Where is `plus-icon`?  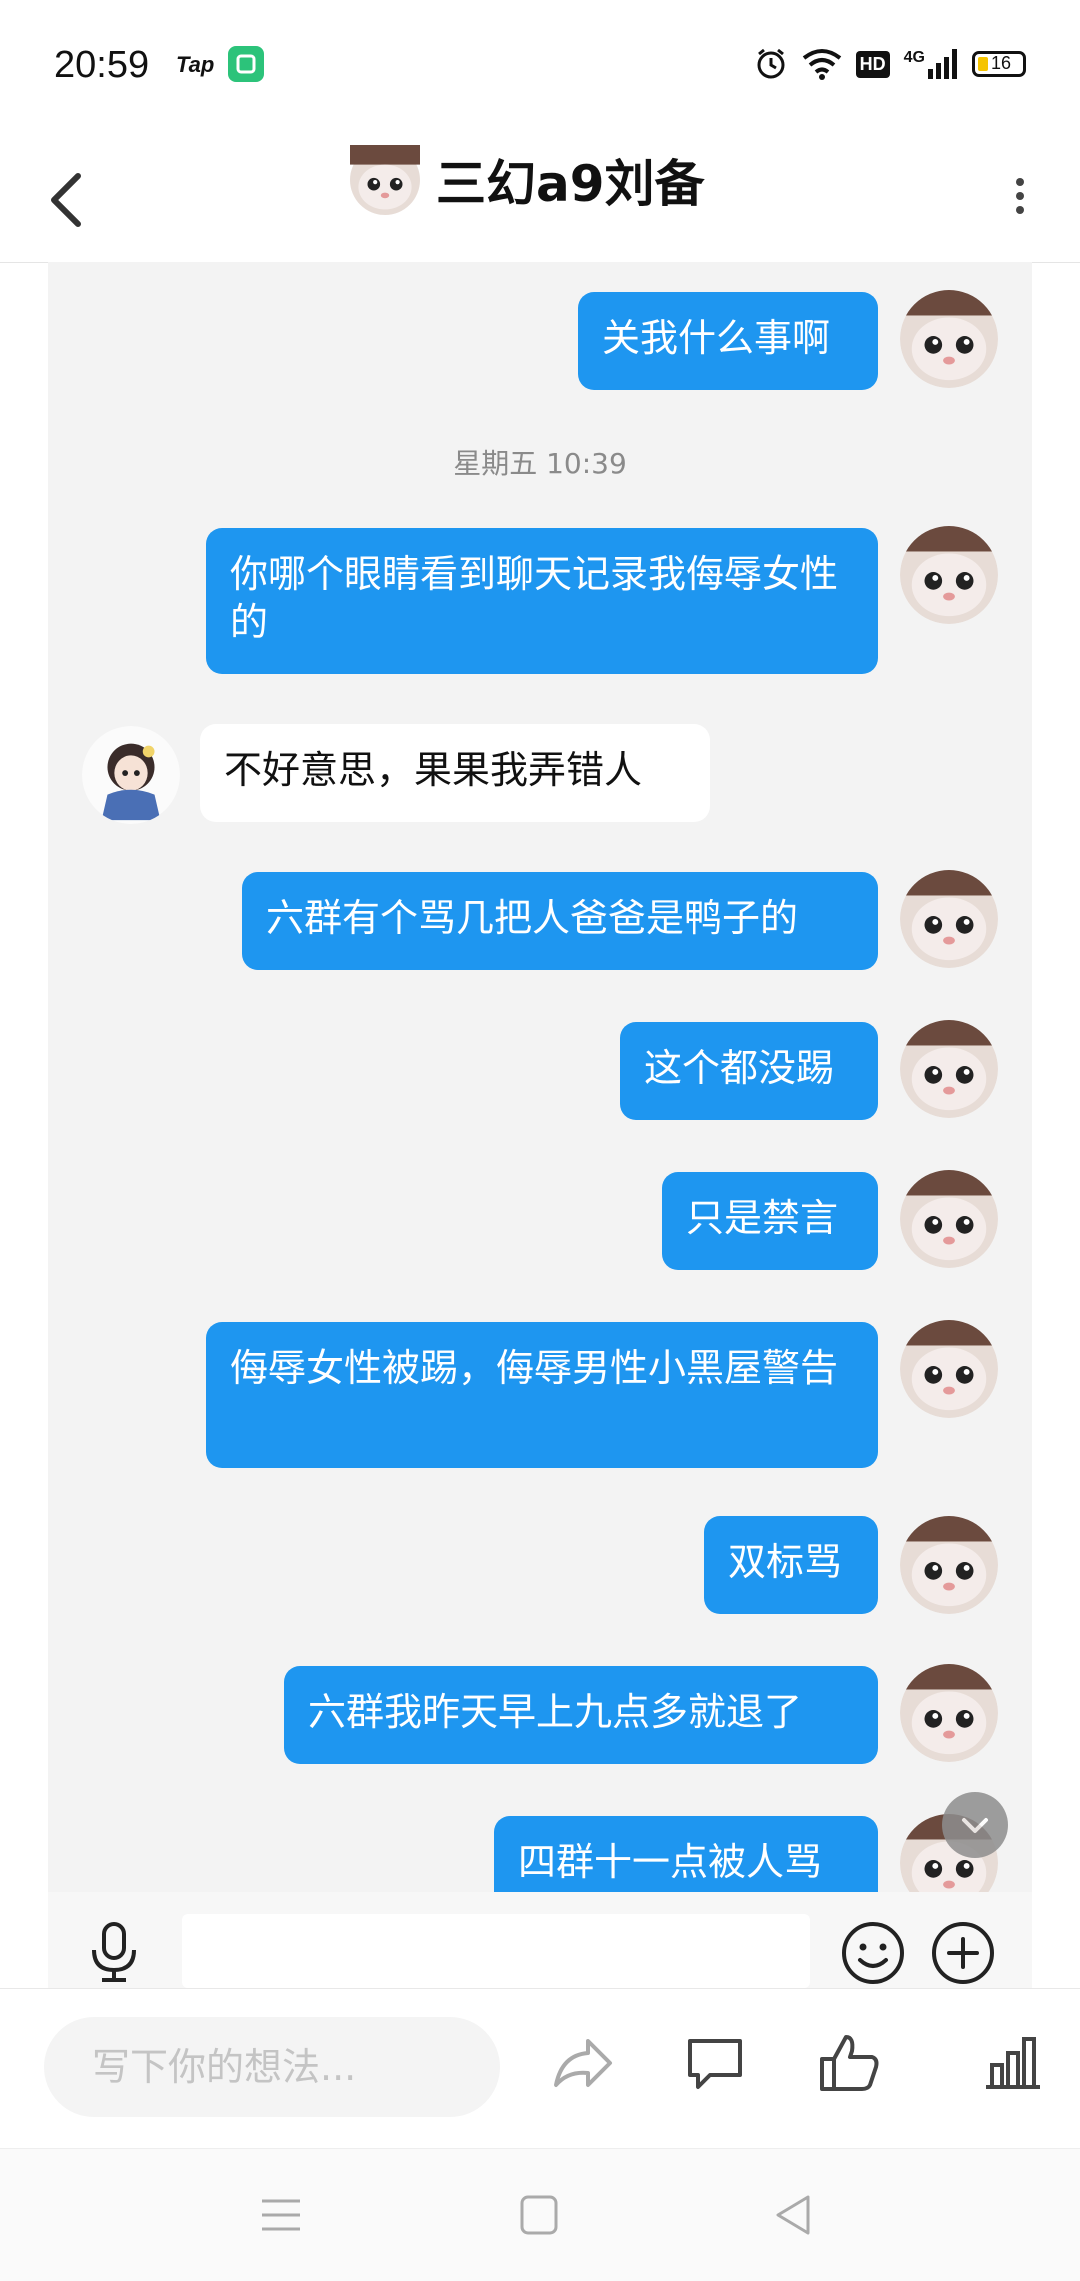
plus-icon is located at coordinates (963, 1955).